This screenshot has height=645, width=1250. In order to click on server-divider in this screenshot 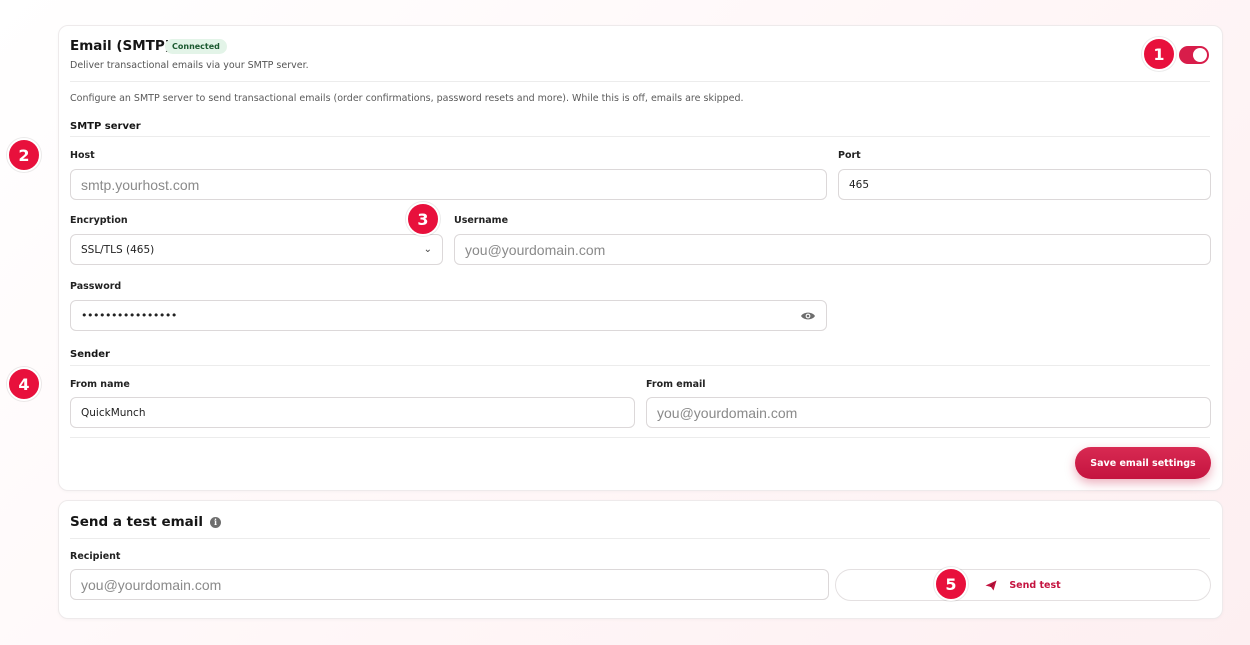, I will do `click(640, 136)`.